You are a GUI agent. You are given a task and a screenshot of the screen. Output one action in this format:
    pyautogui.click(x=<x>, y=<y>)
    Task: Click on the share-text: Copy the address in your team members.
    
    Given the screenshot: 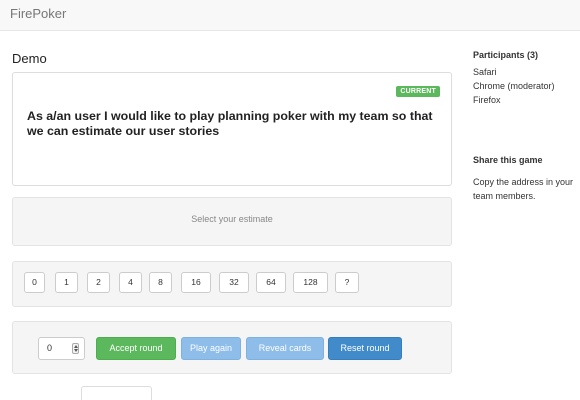 What is the action you would take?
    pyautogui.click(x=523, y=189)
    